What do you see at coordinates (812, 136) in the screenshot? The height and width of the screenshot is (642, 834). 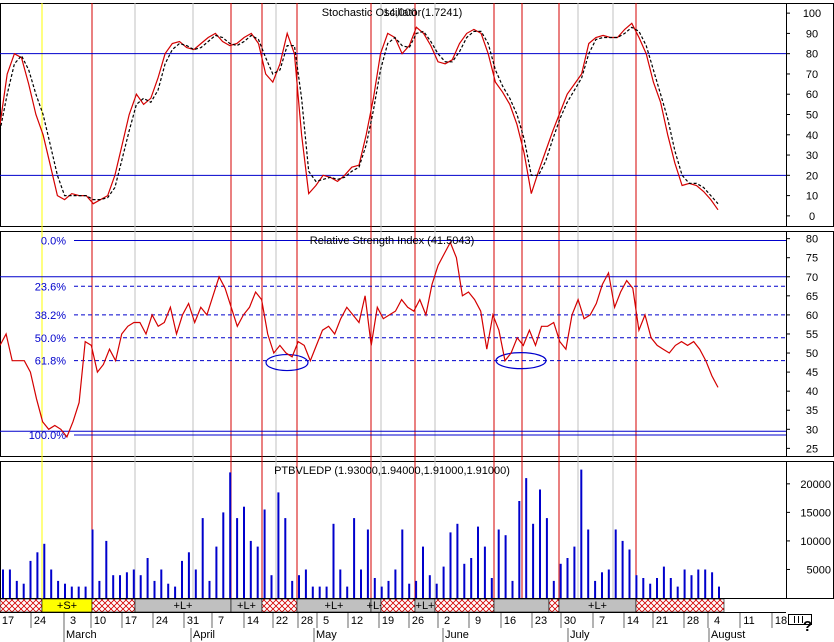 I see `y-tick-label: 40` at bounding box center [812, 136].